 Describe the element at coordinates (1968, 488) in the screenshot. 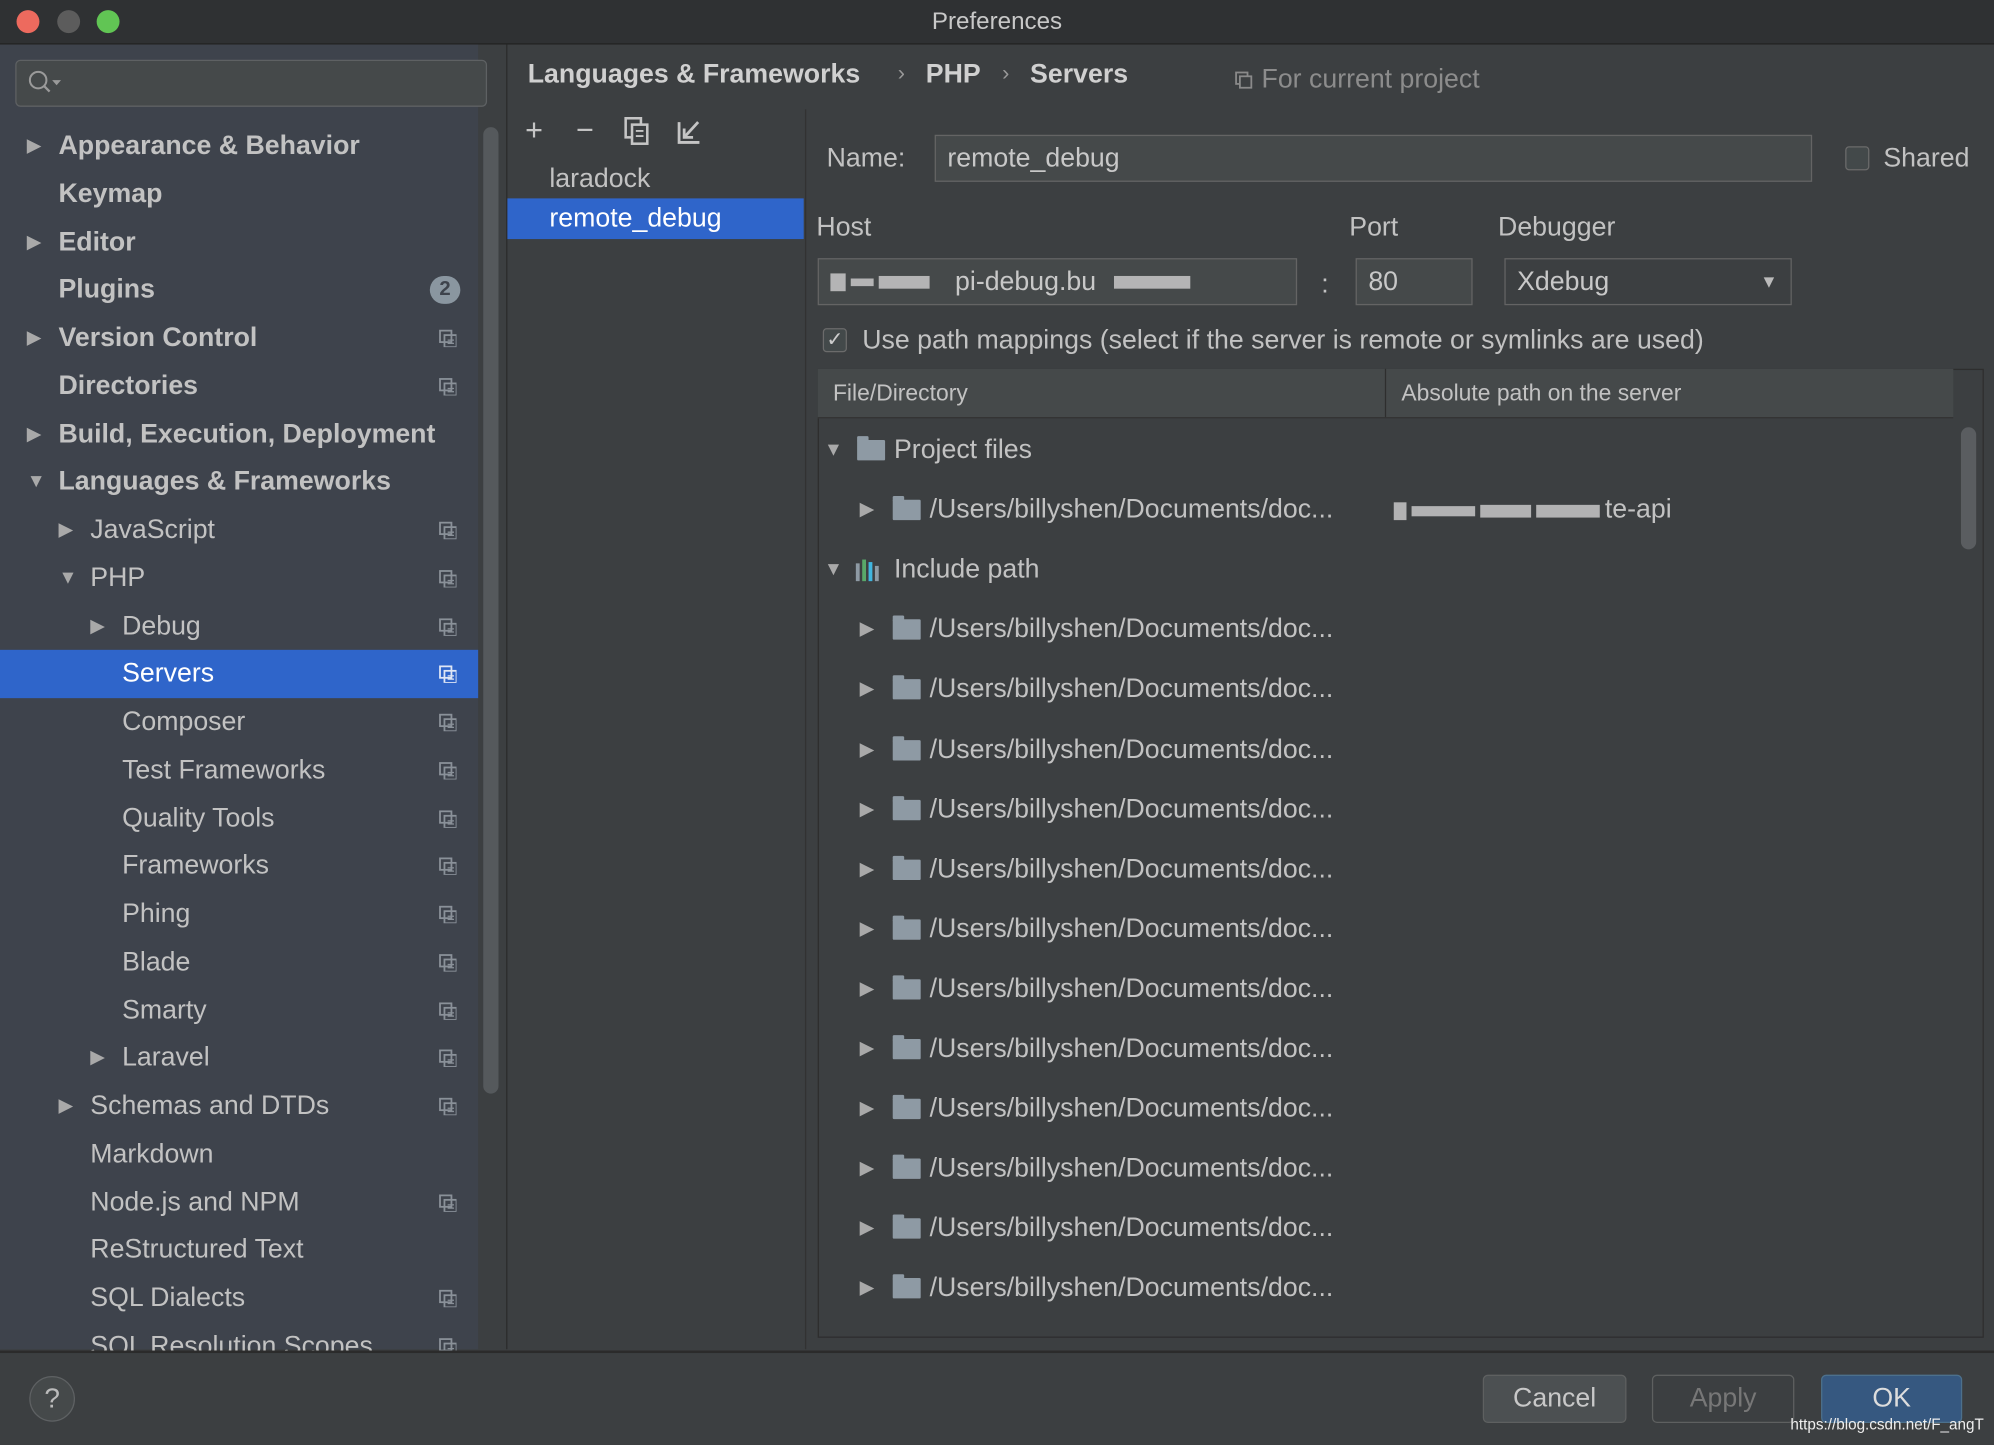

I see `table-scrollbar` at that location.